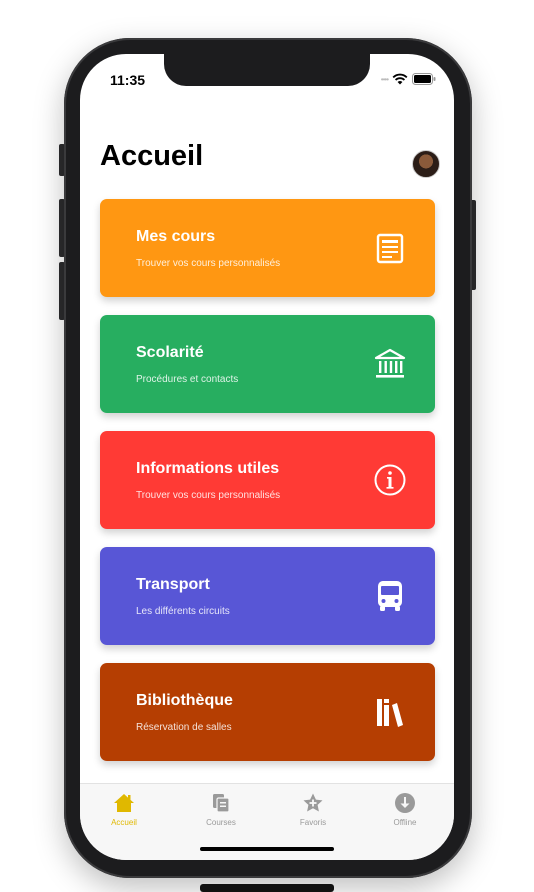 This screenshot has width=534, height=892. What do you see at coordinates (390, 596) in the screenshot?
I see `bus-icon` at bounding box center [390, 596].